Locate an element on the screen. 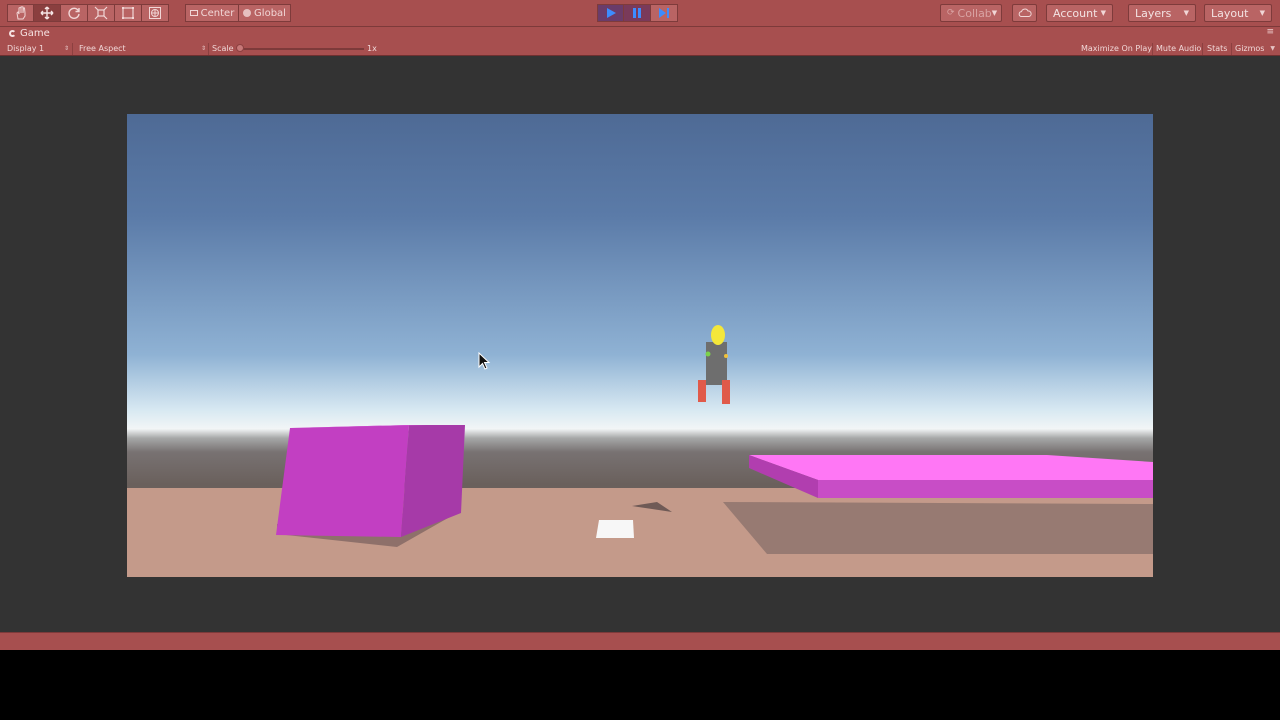 This screenshot has height=720, width=1280. play-controls is located at coordinates (637, 13).